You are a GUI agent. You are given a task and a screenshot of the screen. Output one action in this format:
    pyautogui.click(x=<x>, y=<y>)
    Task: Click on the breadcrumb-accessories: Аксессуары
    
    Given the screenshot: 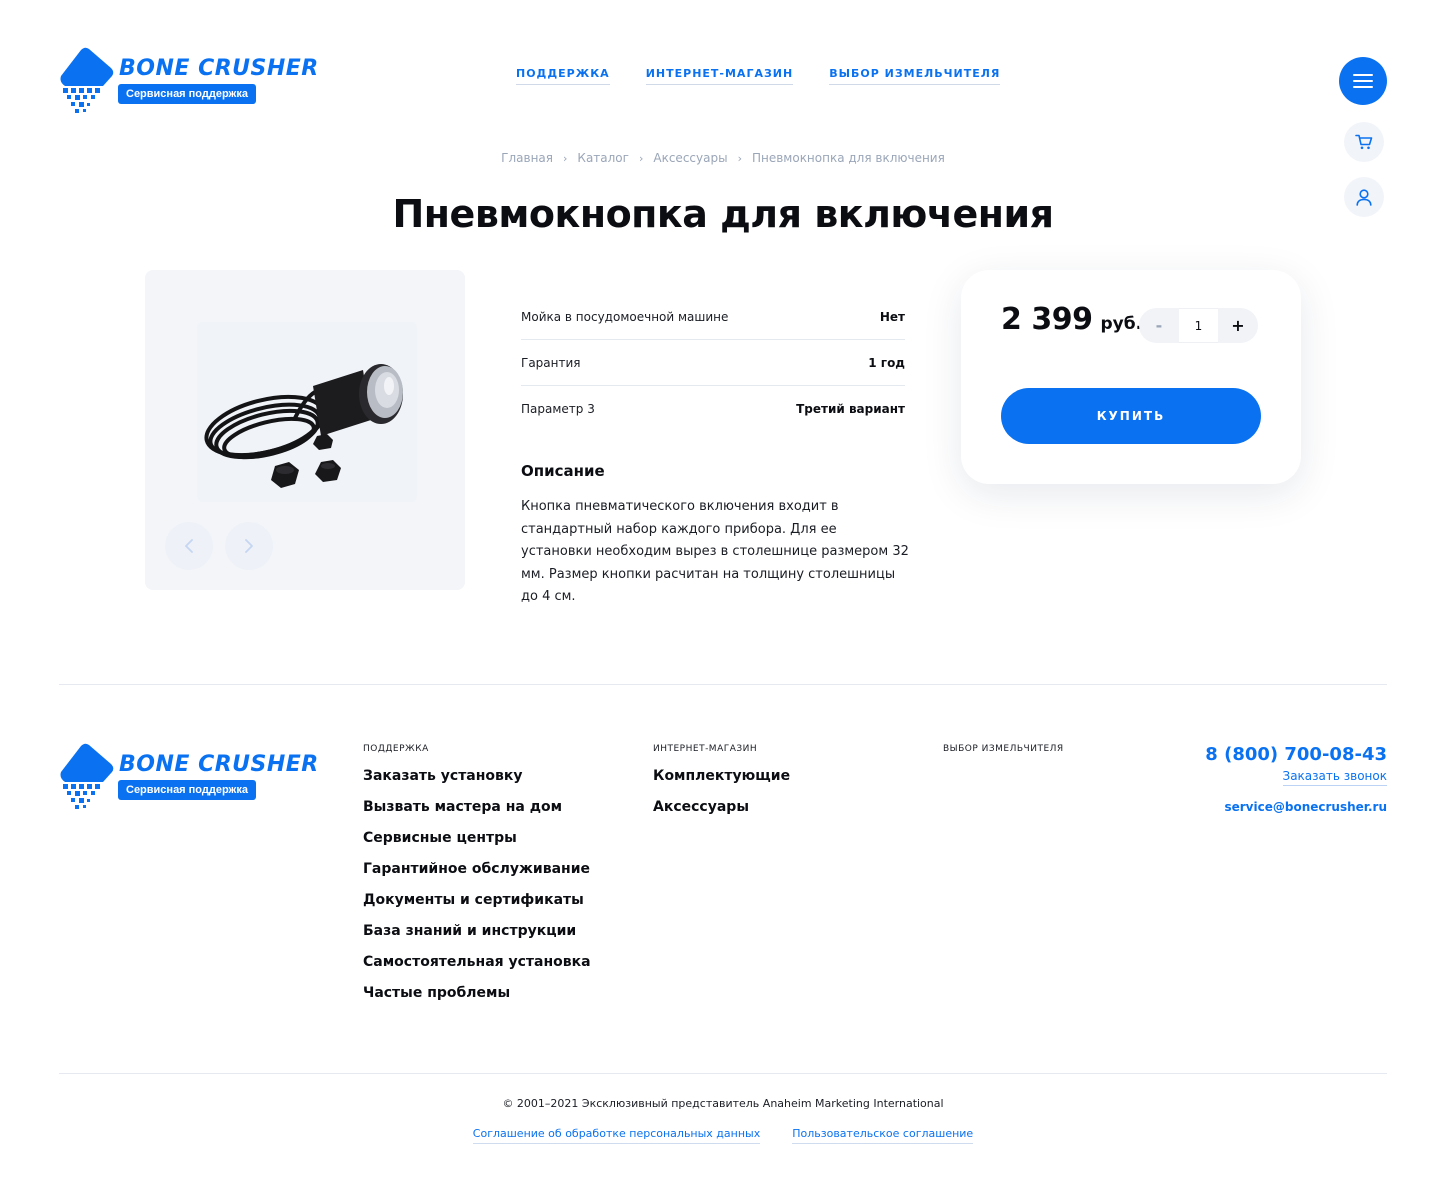 What is the action you would take?
    pyautogui.click(x=690, y=158)
    